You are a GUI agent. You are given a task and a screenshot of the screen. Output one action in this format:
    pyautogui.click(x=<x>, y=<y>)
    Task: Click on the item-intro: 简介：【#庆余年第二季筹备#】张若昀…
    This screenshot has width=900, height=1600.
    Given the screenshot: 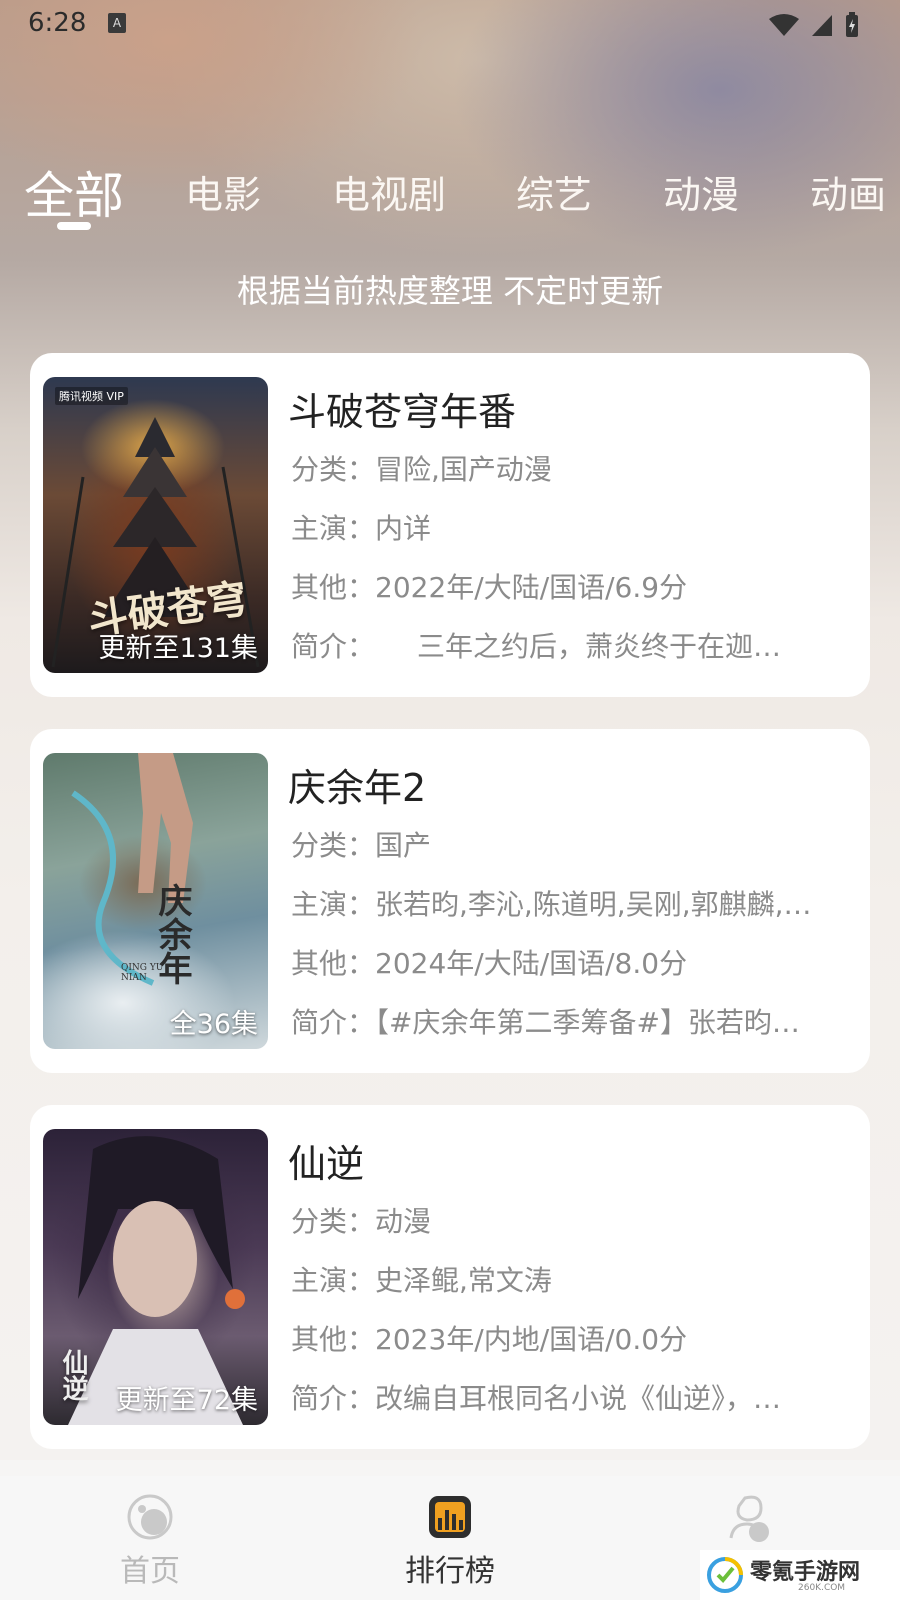 What is the action you would take?
    pyautogui.click(x=545, y=1022)
    